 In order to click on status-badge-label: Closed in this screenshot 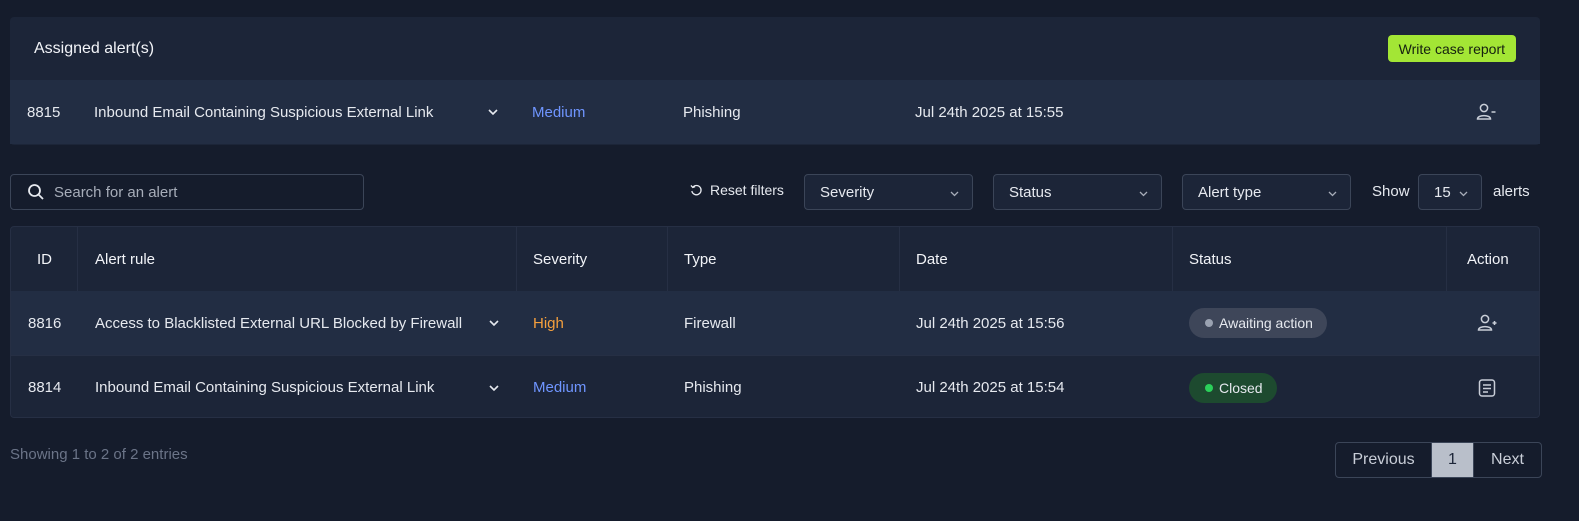, I will do `click(1241, 387)`.